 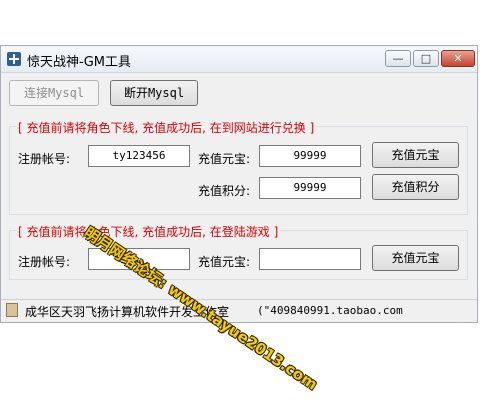 What do you see at coordinates (239, 59) in the screenshot?
I see `title-bar: 惊天战神-GM工具 — □ ✕` at bounding box center [239, 59].